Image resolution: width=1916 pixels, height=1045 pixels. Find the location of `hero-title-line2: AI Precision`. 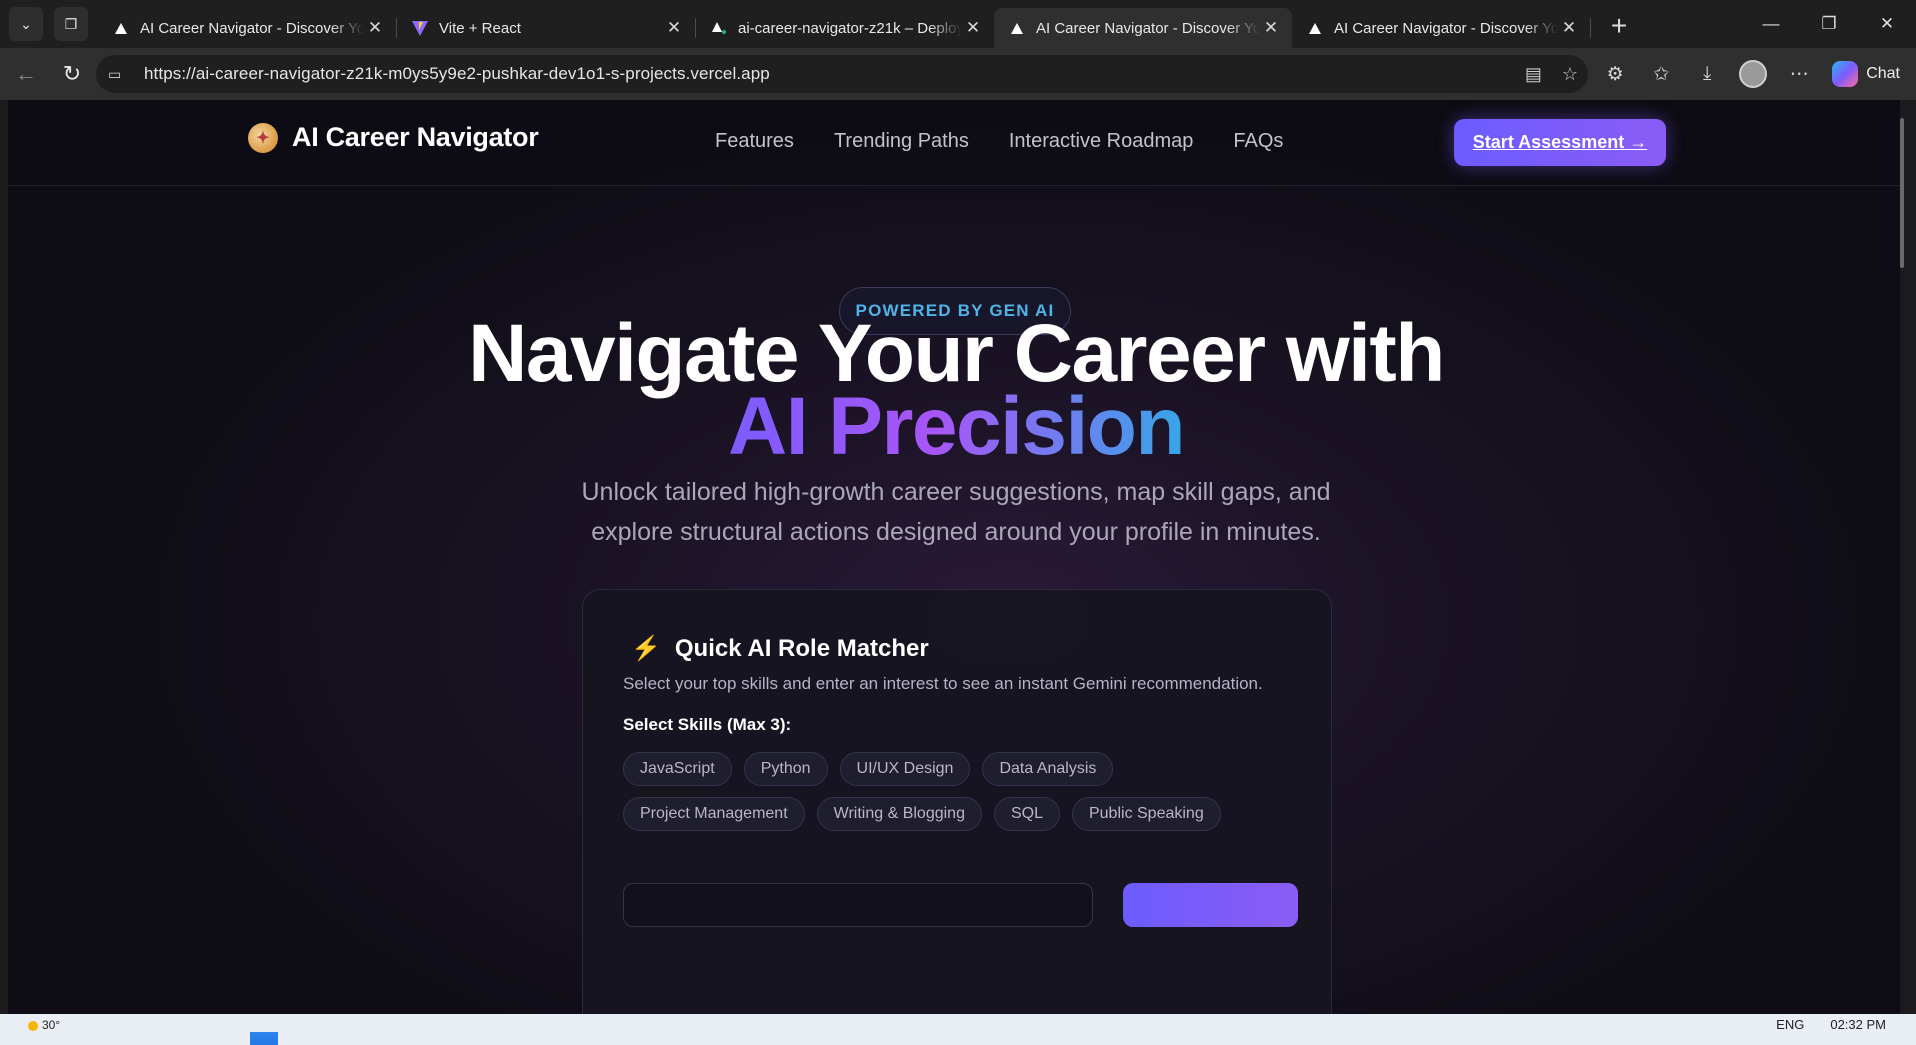

hero-title-line2: AI Precision is located at coordinates (956, 427).